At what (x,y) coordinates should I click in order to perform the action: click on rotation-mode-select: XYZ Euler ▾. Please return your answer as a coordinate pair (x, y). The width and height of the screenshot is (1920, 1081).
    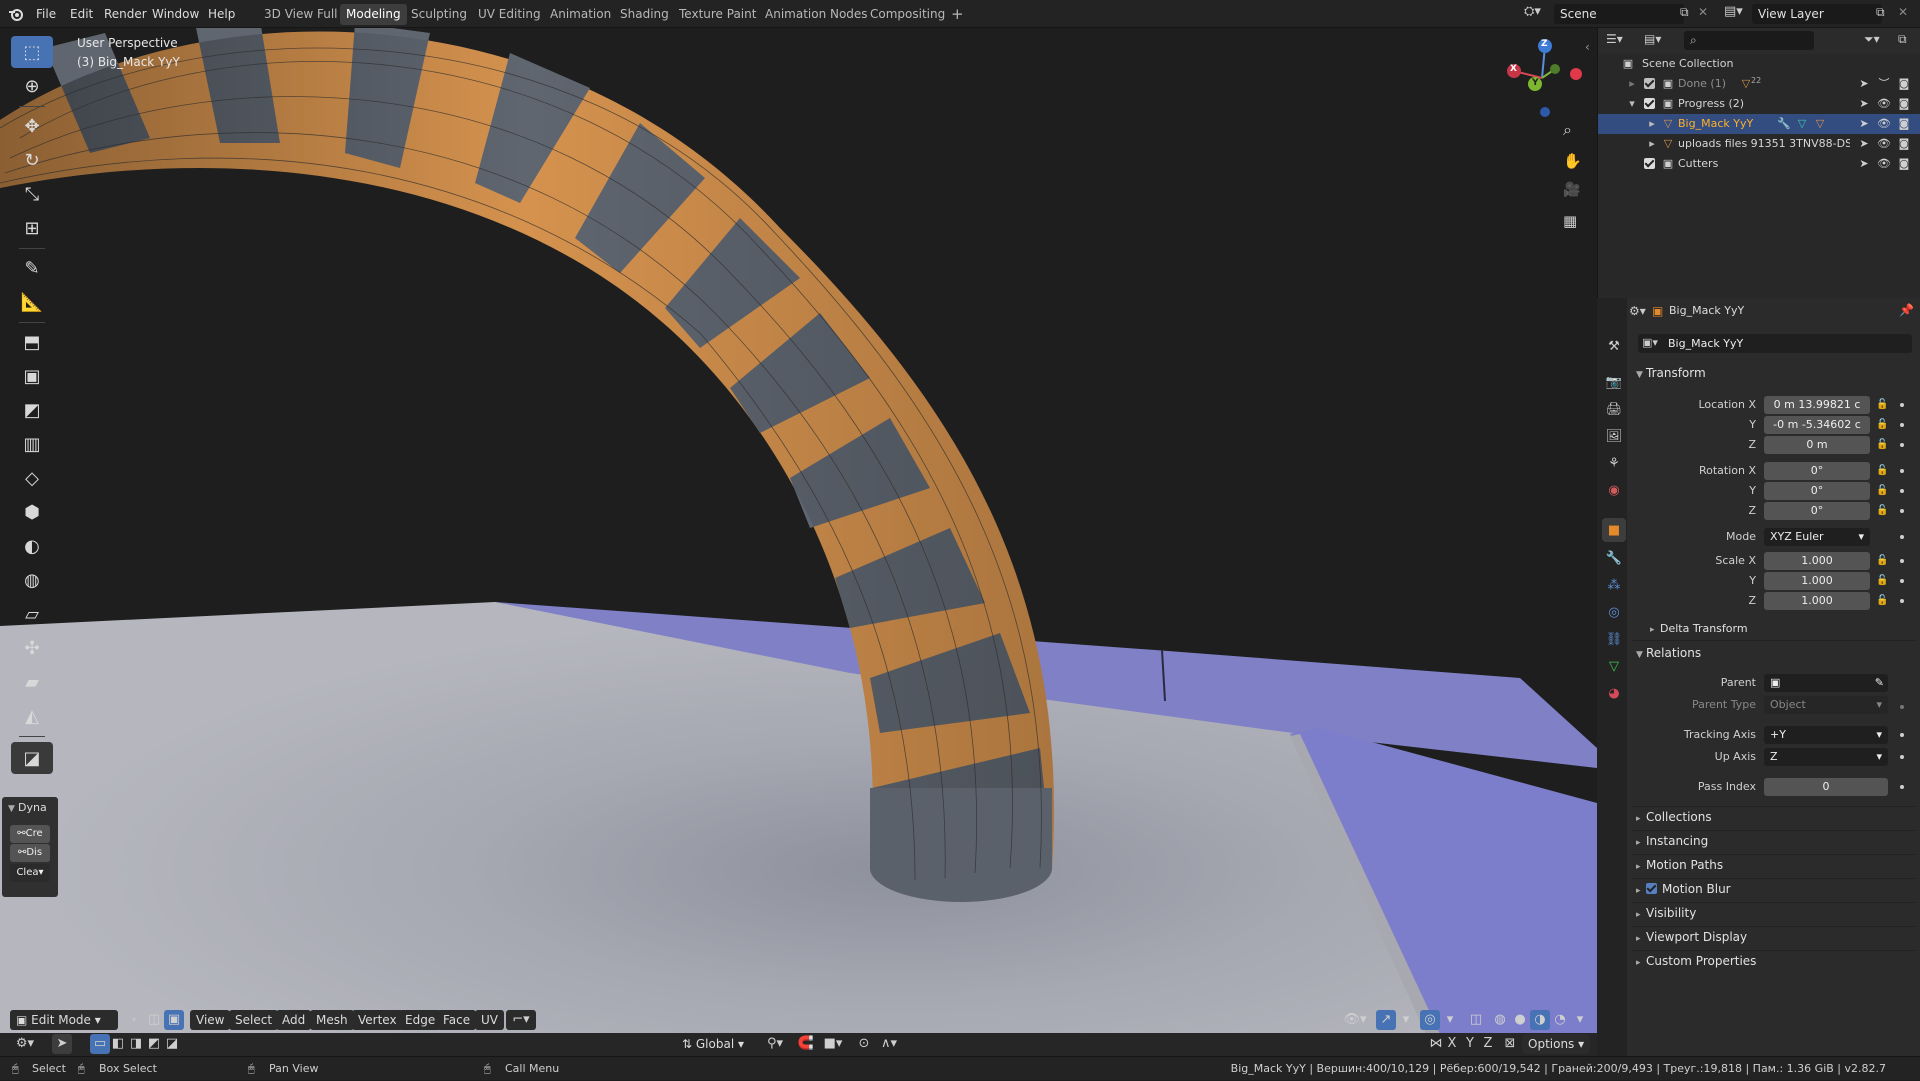
    Looking at the image, I should click on (1817, 537).